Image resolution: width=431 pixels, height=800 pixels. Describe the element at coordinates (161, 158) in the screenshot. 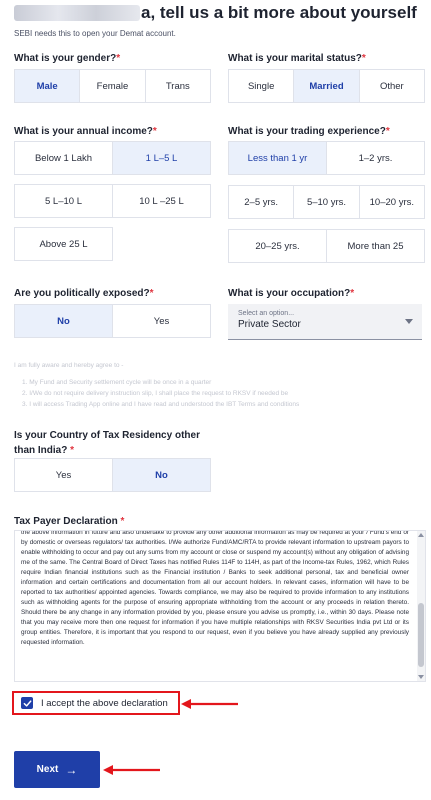

I see `income-option-1-5-lakh: 1 L–5 L` at that location.